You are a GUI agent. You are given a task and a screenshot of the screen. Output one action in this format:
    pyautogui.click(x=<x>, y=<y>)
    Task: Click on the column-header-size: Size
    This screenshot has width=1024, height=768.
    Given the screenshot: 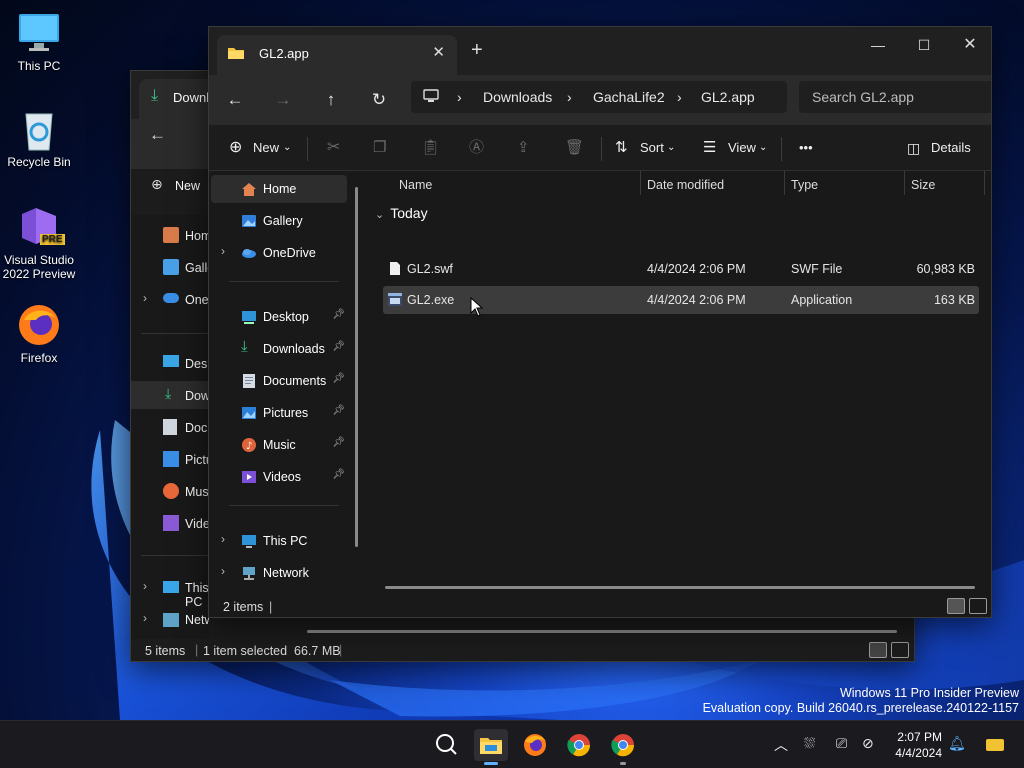 What is the action you would take?
    pyautogui.click(x=923, y=185)
    